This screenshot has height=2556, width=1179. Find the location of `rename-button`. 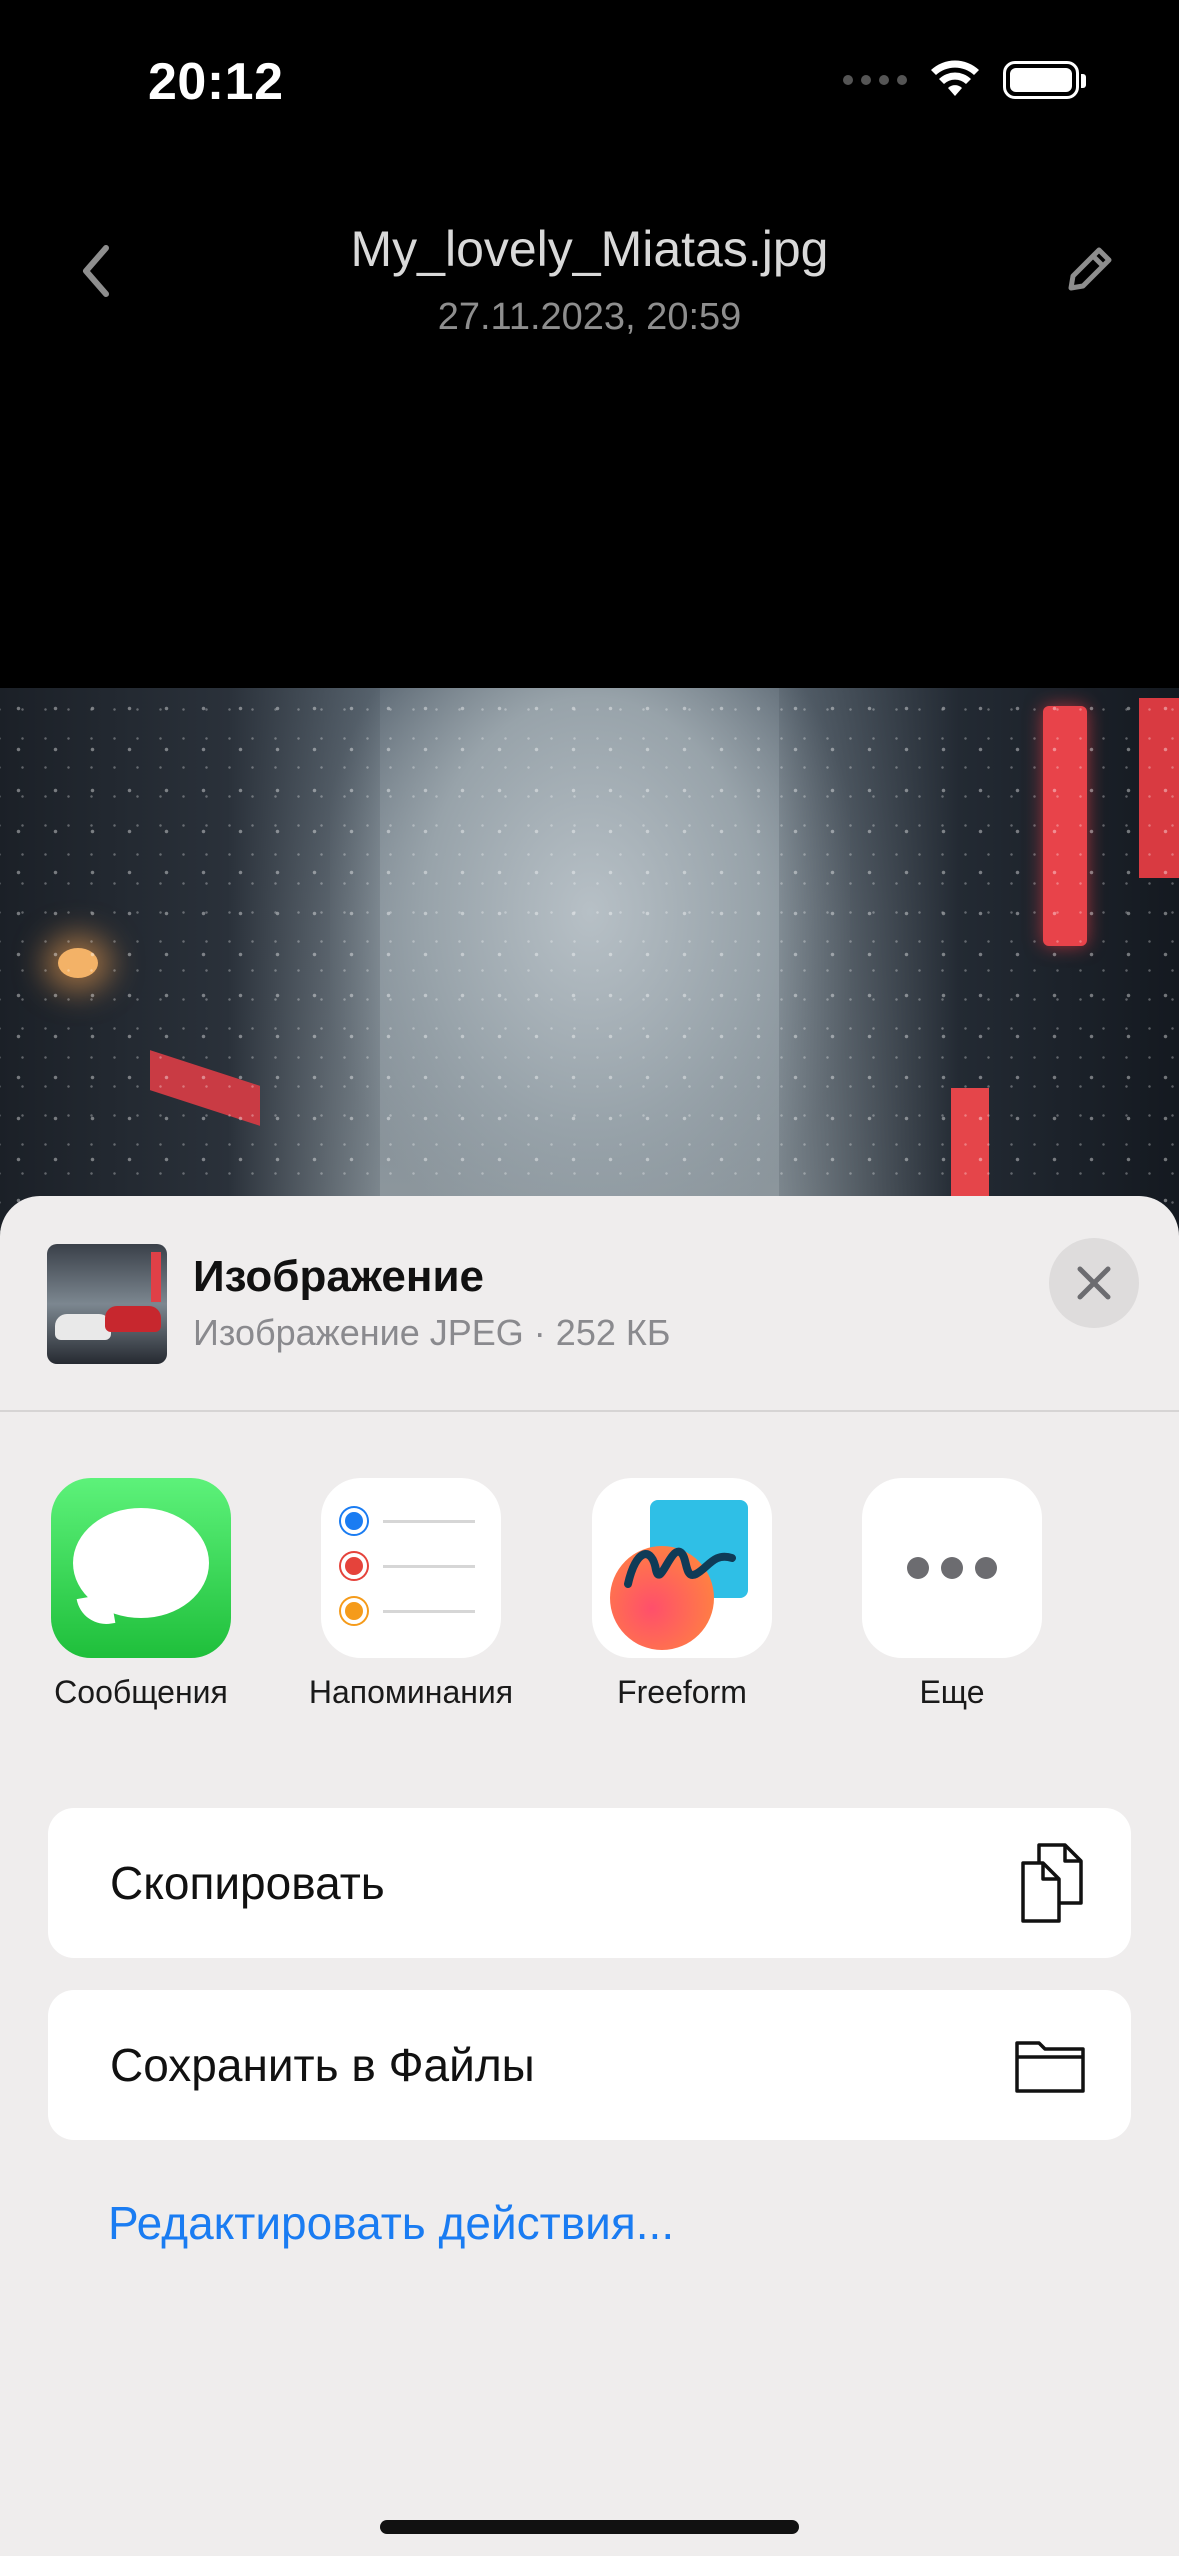

rename-button is located at coordinates (1089, 270).